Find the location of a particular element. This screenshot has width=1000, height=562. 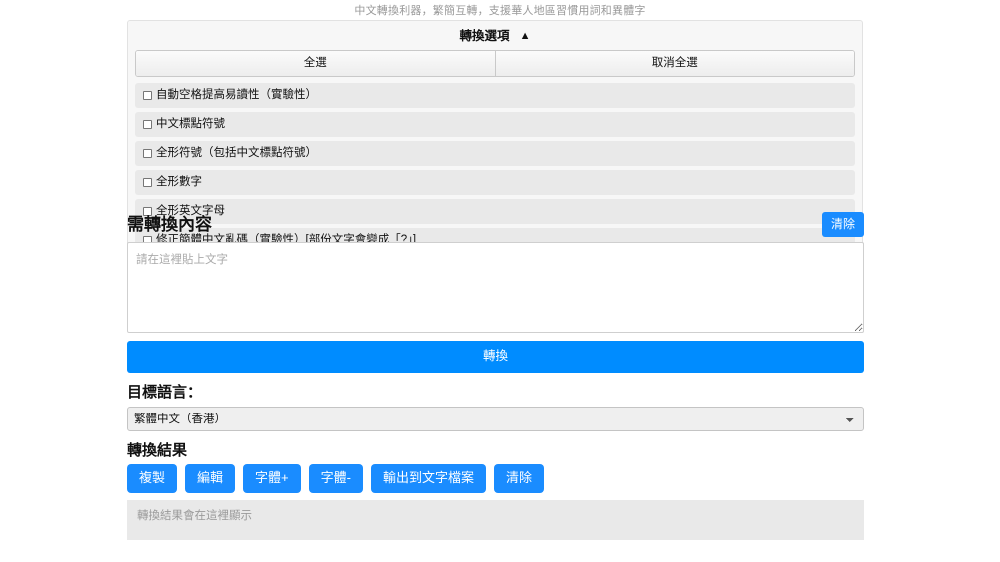

option-label-fullwidth-digits: 全形數字 is located at coordinates (179, 182).